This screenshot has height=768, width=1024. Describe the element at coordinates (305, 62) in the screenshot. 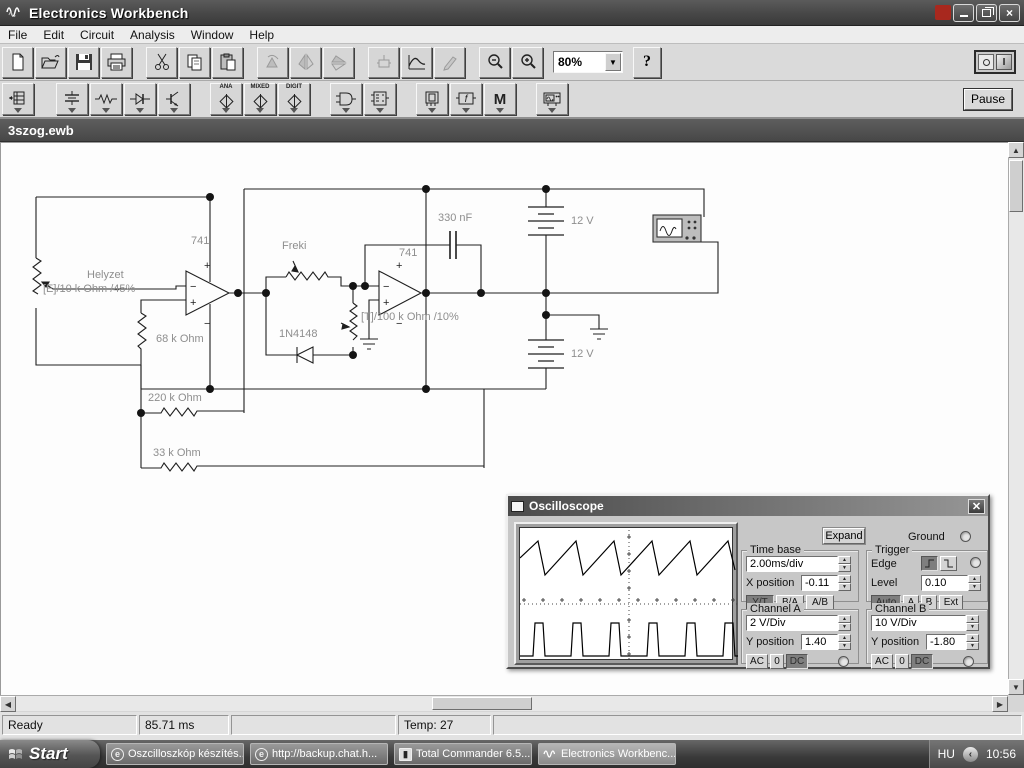

I see `flip-horizontal-button` at that location.